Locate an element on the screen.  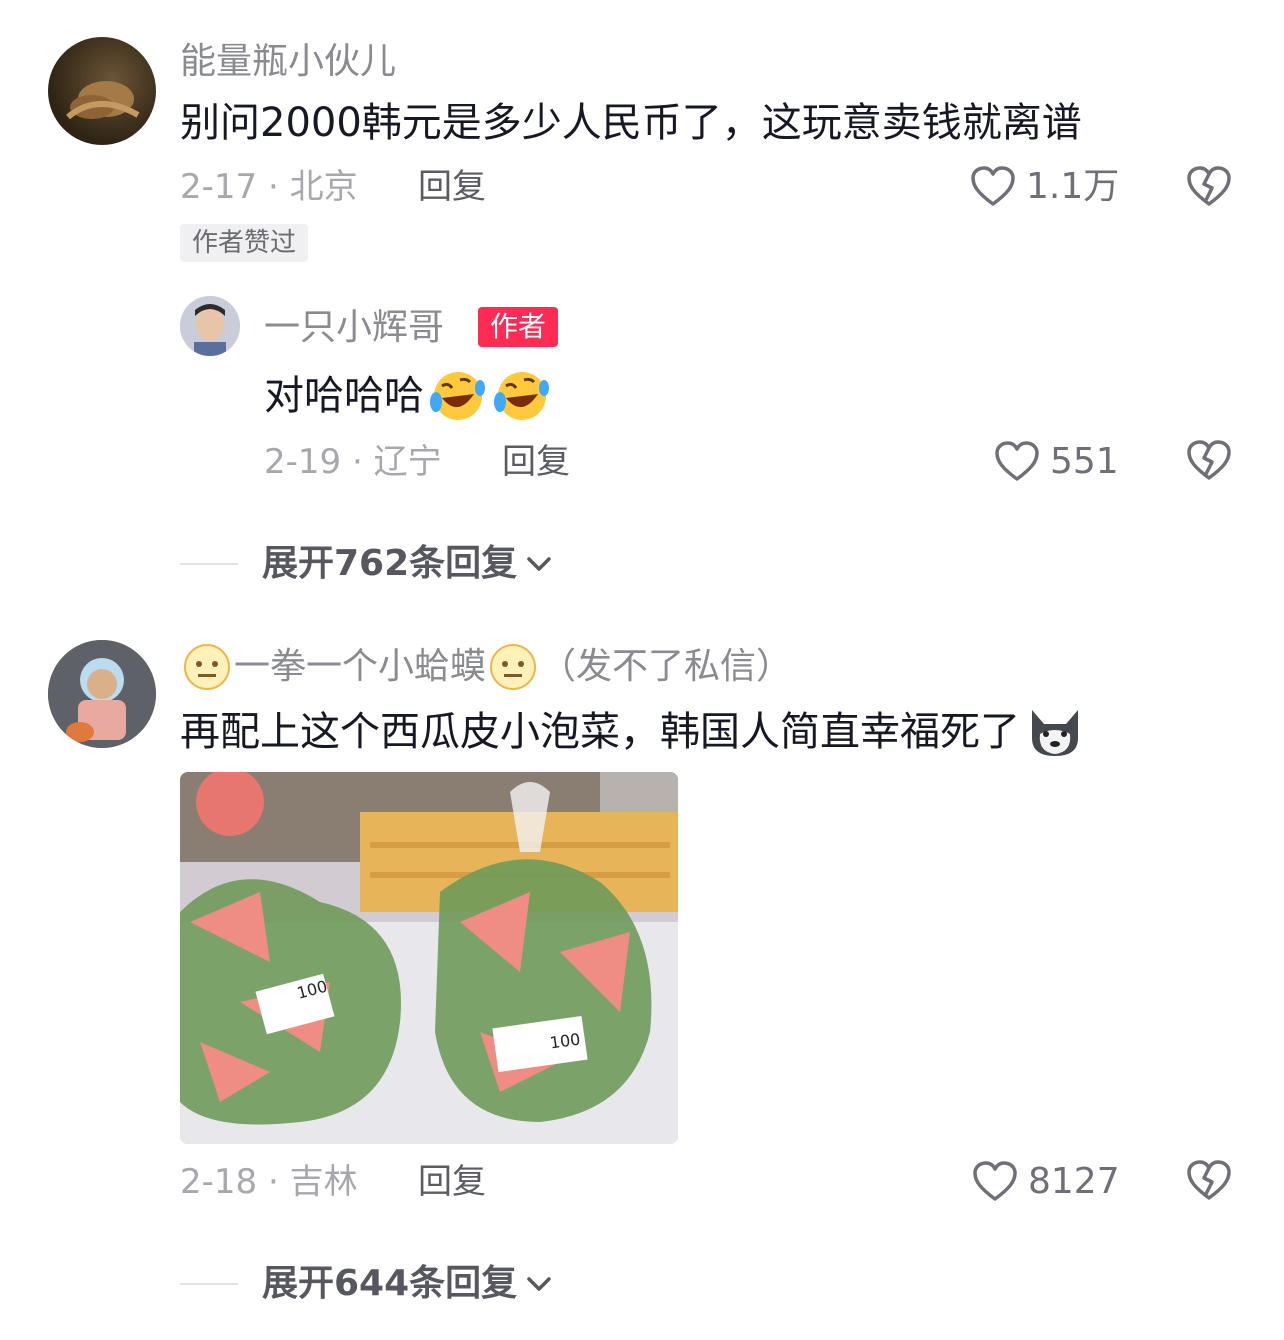
expand-replies-row: 展开644条回复 is located at coordinates (366, 1284).